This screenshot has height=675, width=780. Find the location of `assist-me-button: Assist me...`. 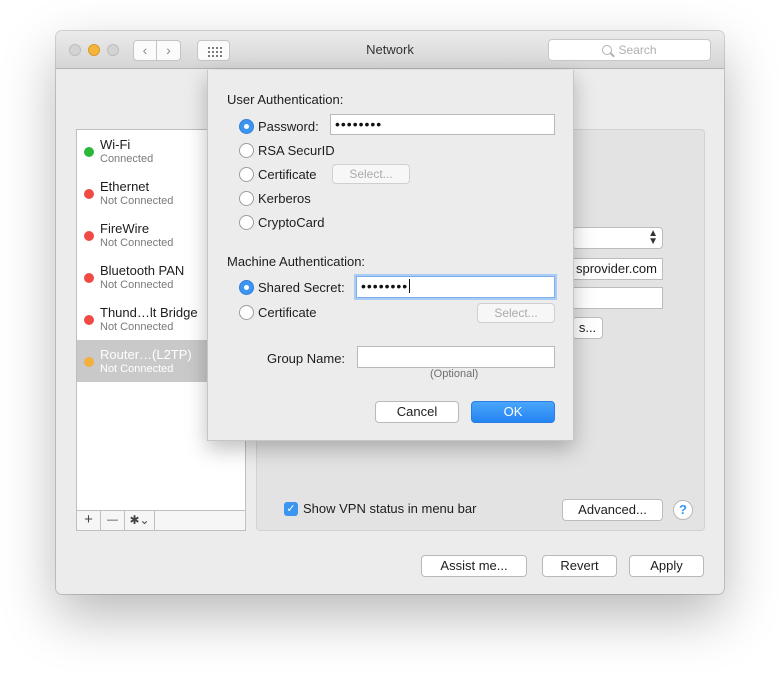

assist-me-button: Assist me... is located at coordinates (474, 566).